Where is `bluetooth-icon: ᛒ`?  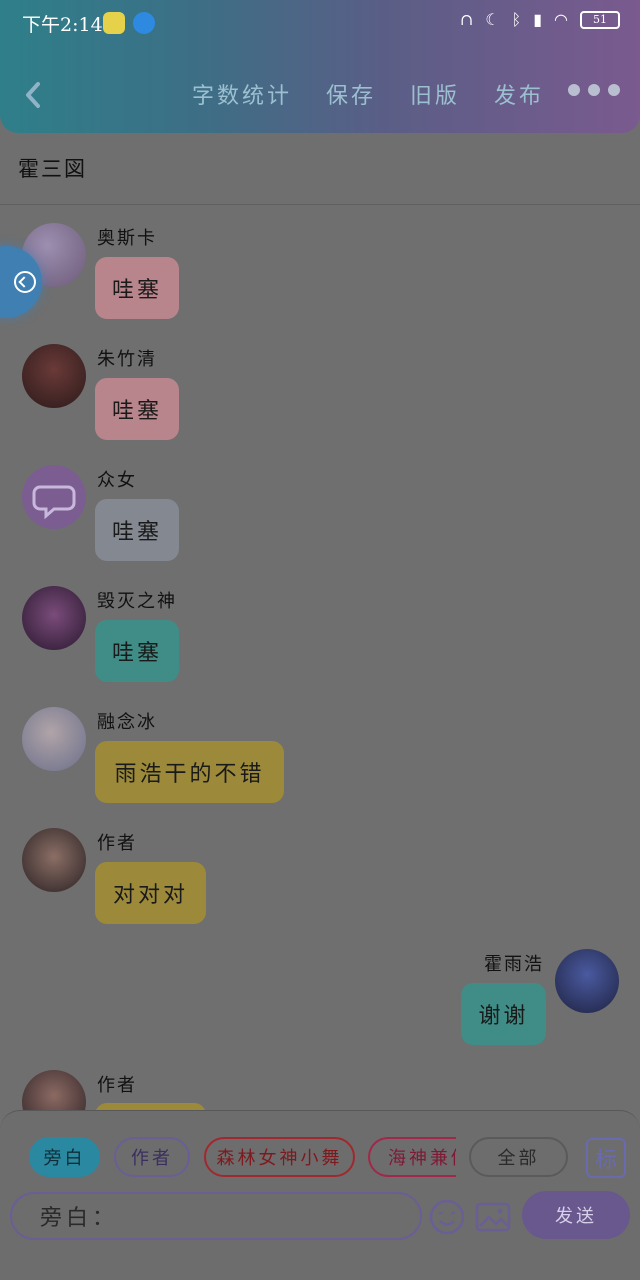
bluetooth-icon: ᛒ is located at coordinates (516, 19).